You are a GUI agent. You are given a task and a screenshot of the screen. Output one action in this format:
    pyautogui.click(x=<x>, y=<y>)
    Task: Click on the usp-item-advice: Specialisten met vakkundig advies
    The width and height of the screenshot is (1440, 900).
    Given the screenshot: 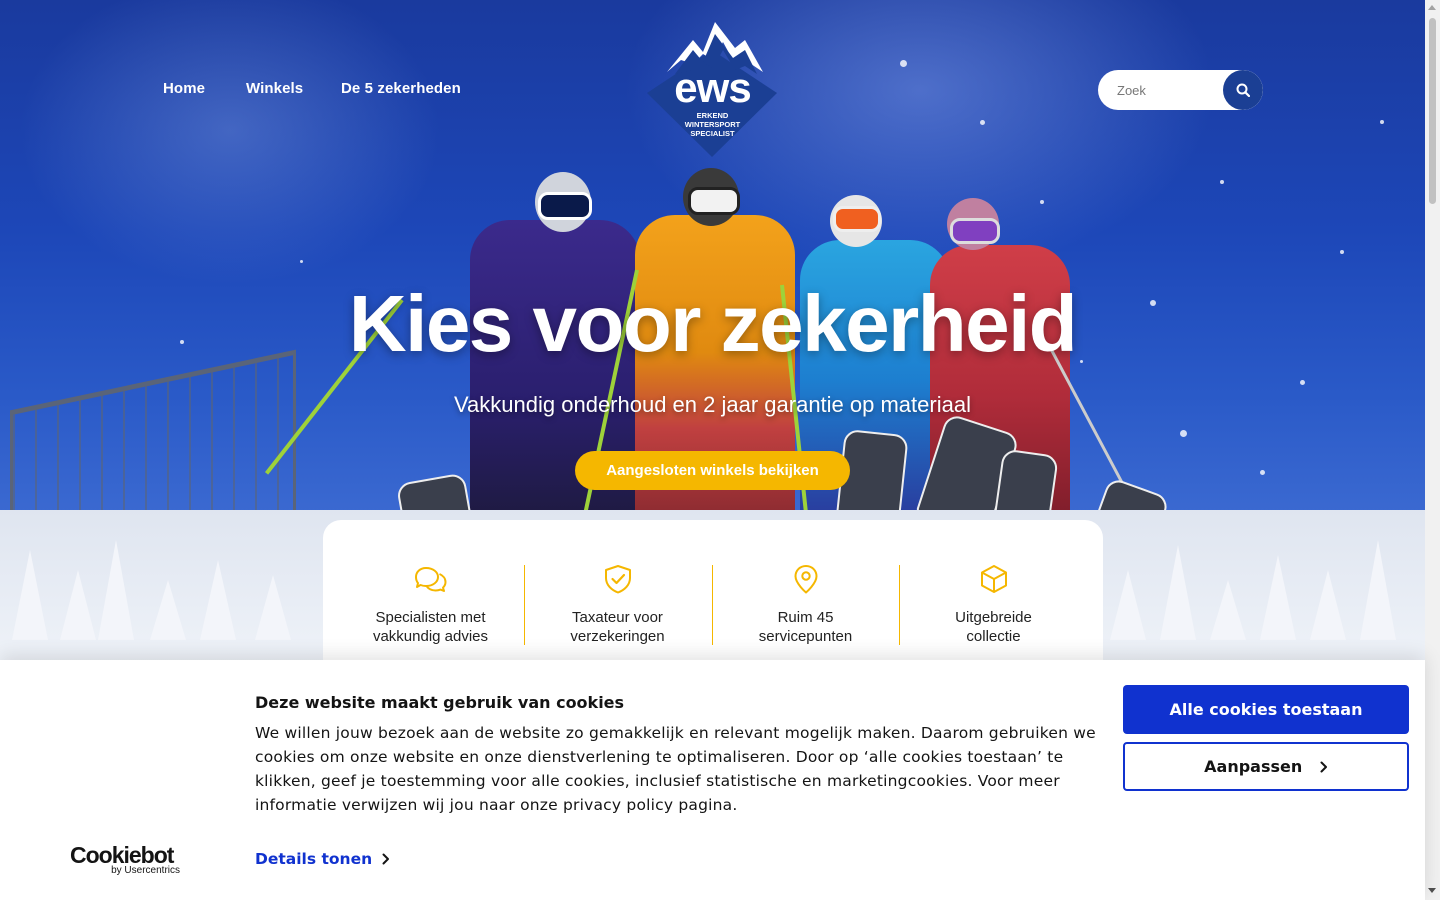 What is the action you would take?
    pyautogui.click(x=430, y=605)
    